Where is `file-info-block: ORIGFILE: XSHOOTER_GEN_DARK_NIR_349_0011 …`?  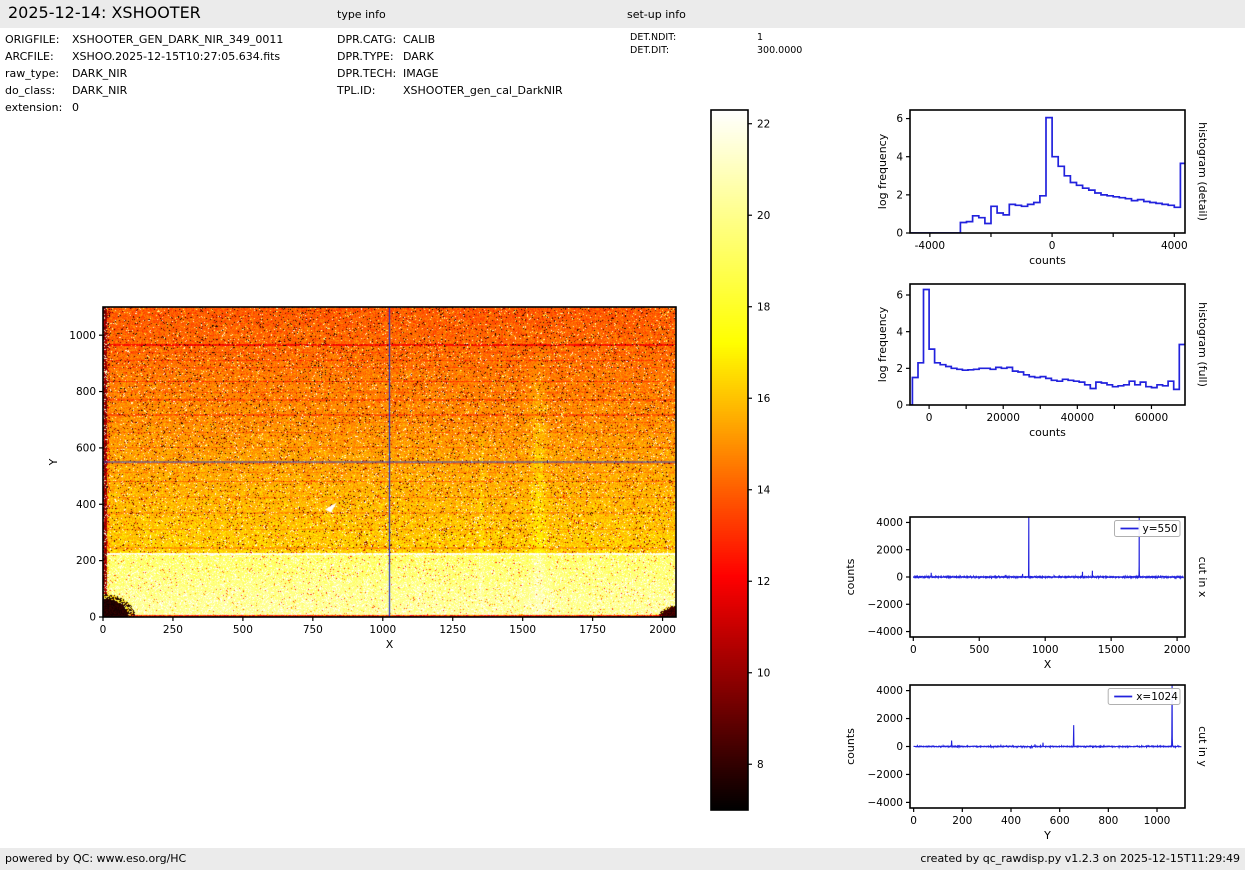 file-info-block: ORIGFILE: XSHOOTER_GEN_DARK_NIR_349_0011 … is located at coordinates (144, 73).